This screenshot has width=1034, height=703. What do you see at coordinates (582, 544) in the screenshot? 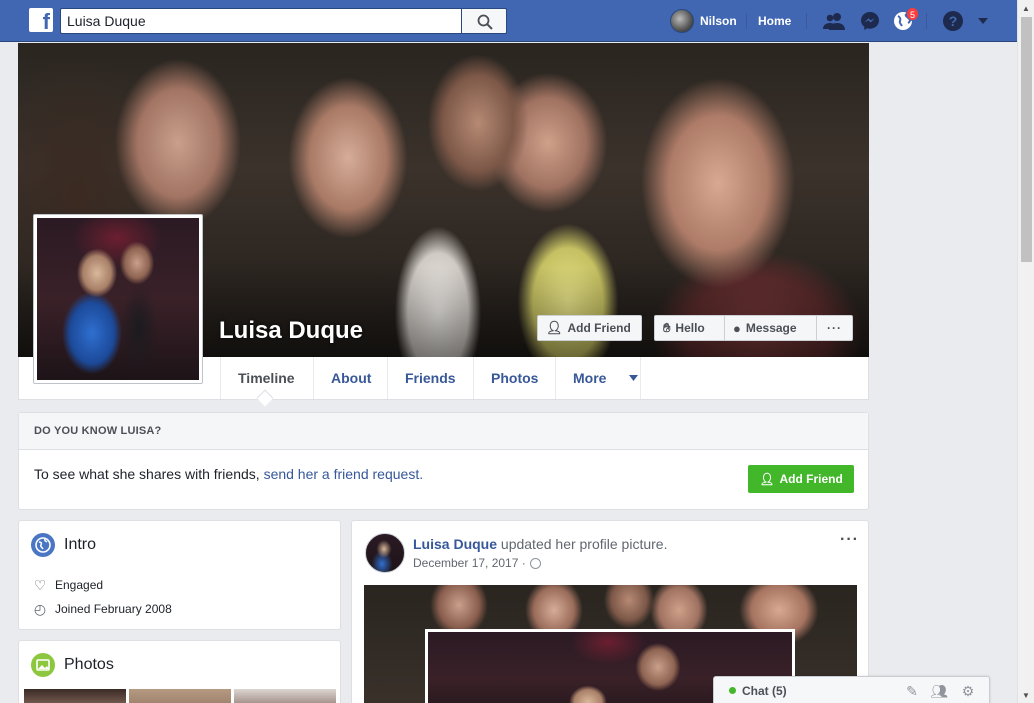
I see `post-action-text: updated her profile picture.` at bounding box center [582, 544].